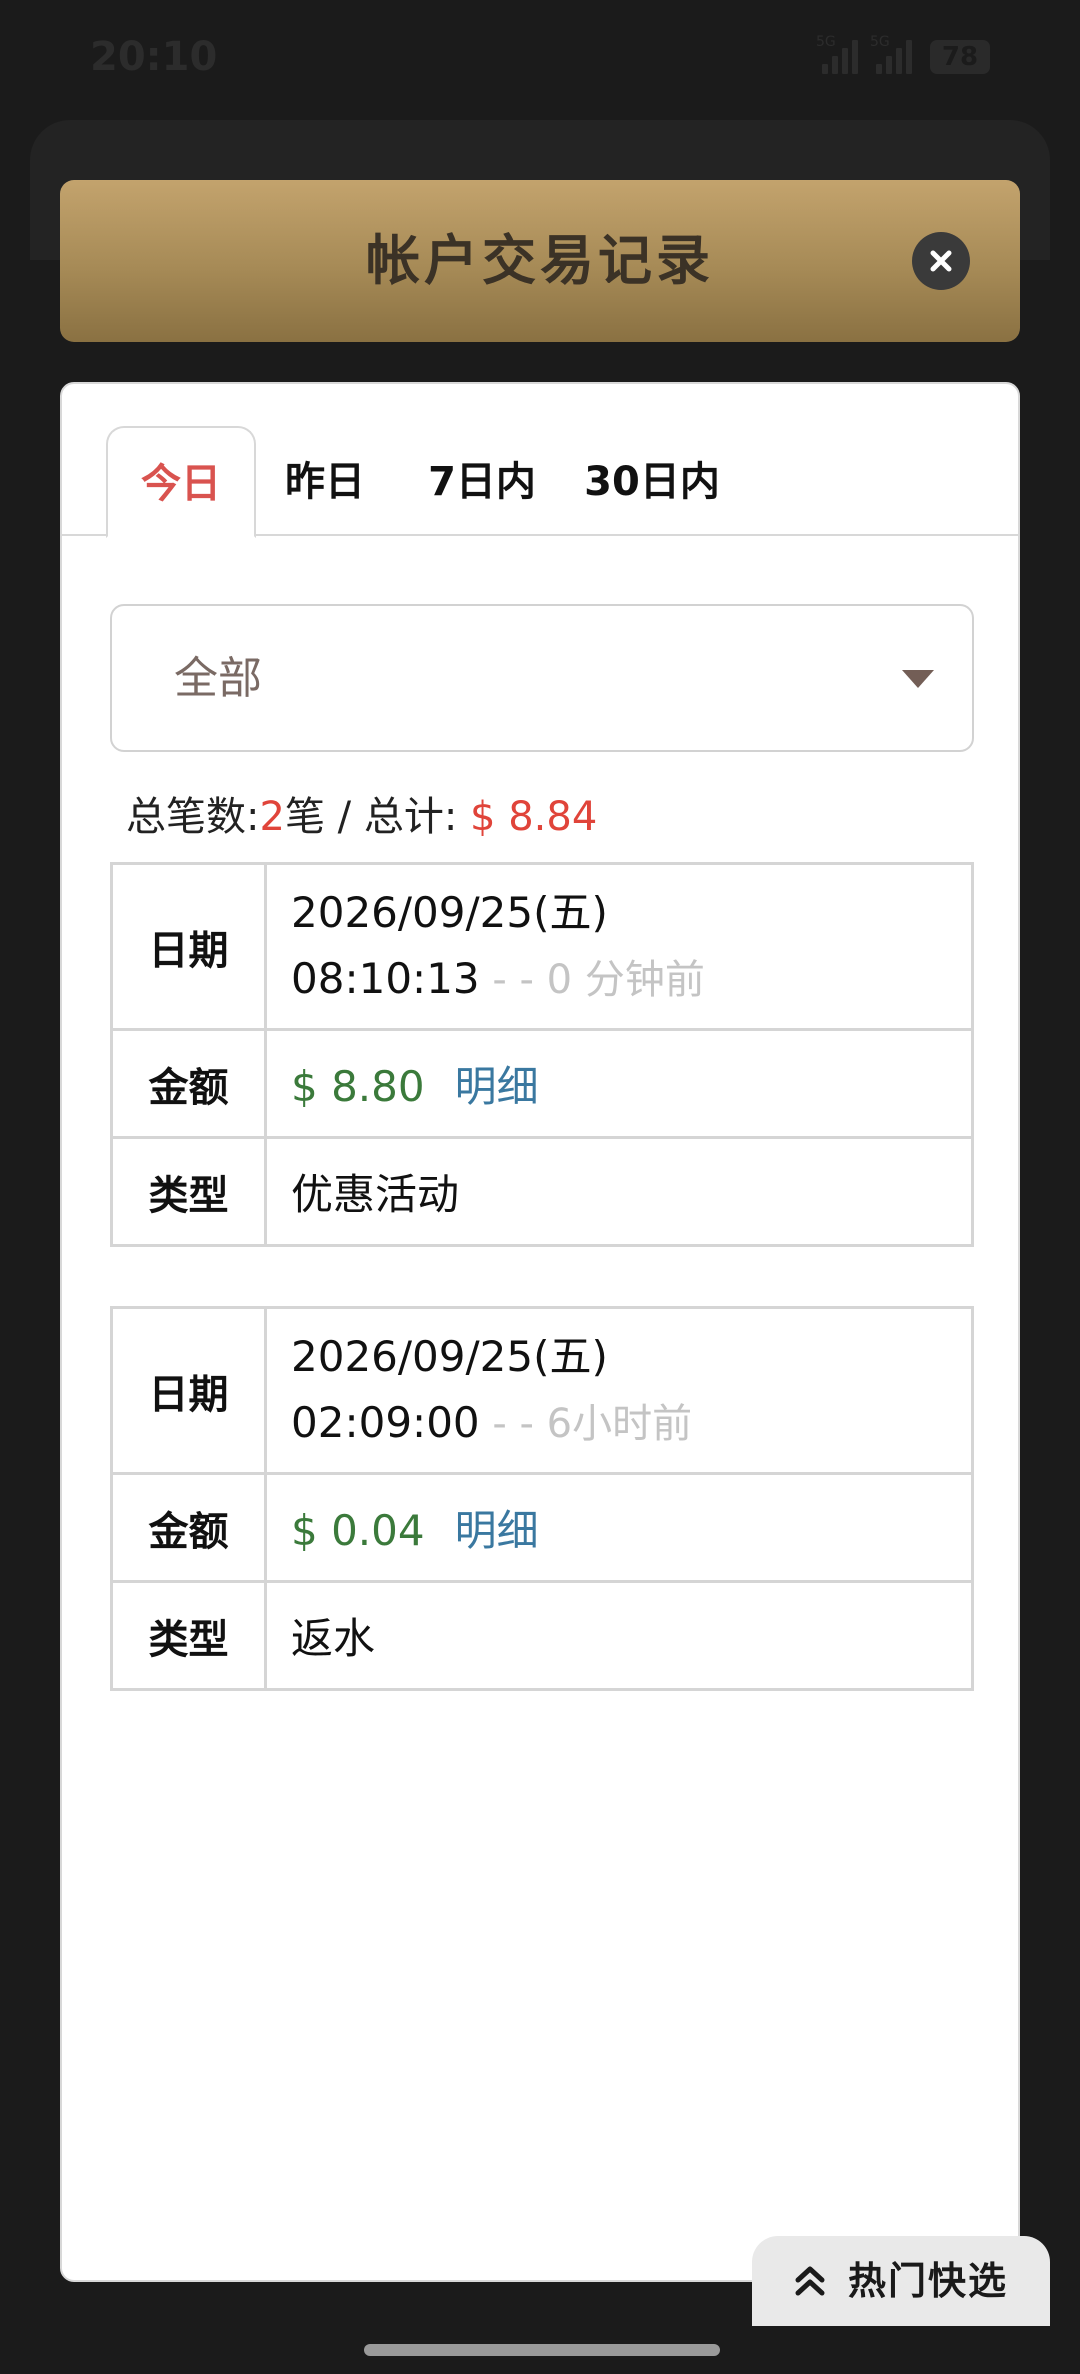 This screenshot has width=1080, height=2374. Describe the element at coordinates (542, 2350) in the screenshot. I see `home-indicator` at that location.